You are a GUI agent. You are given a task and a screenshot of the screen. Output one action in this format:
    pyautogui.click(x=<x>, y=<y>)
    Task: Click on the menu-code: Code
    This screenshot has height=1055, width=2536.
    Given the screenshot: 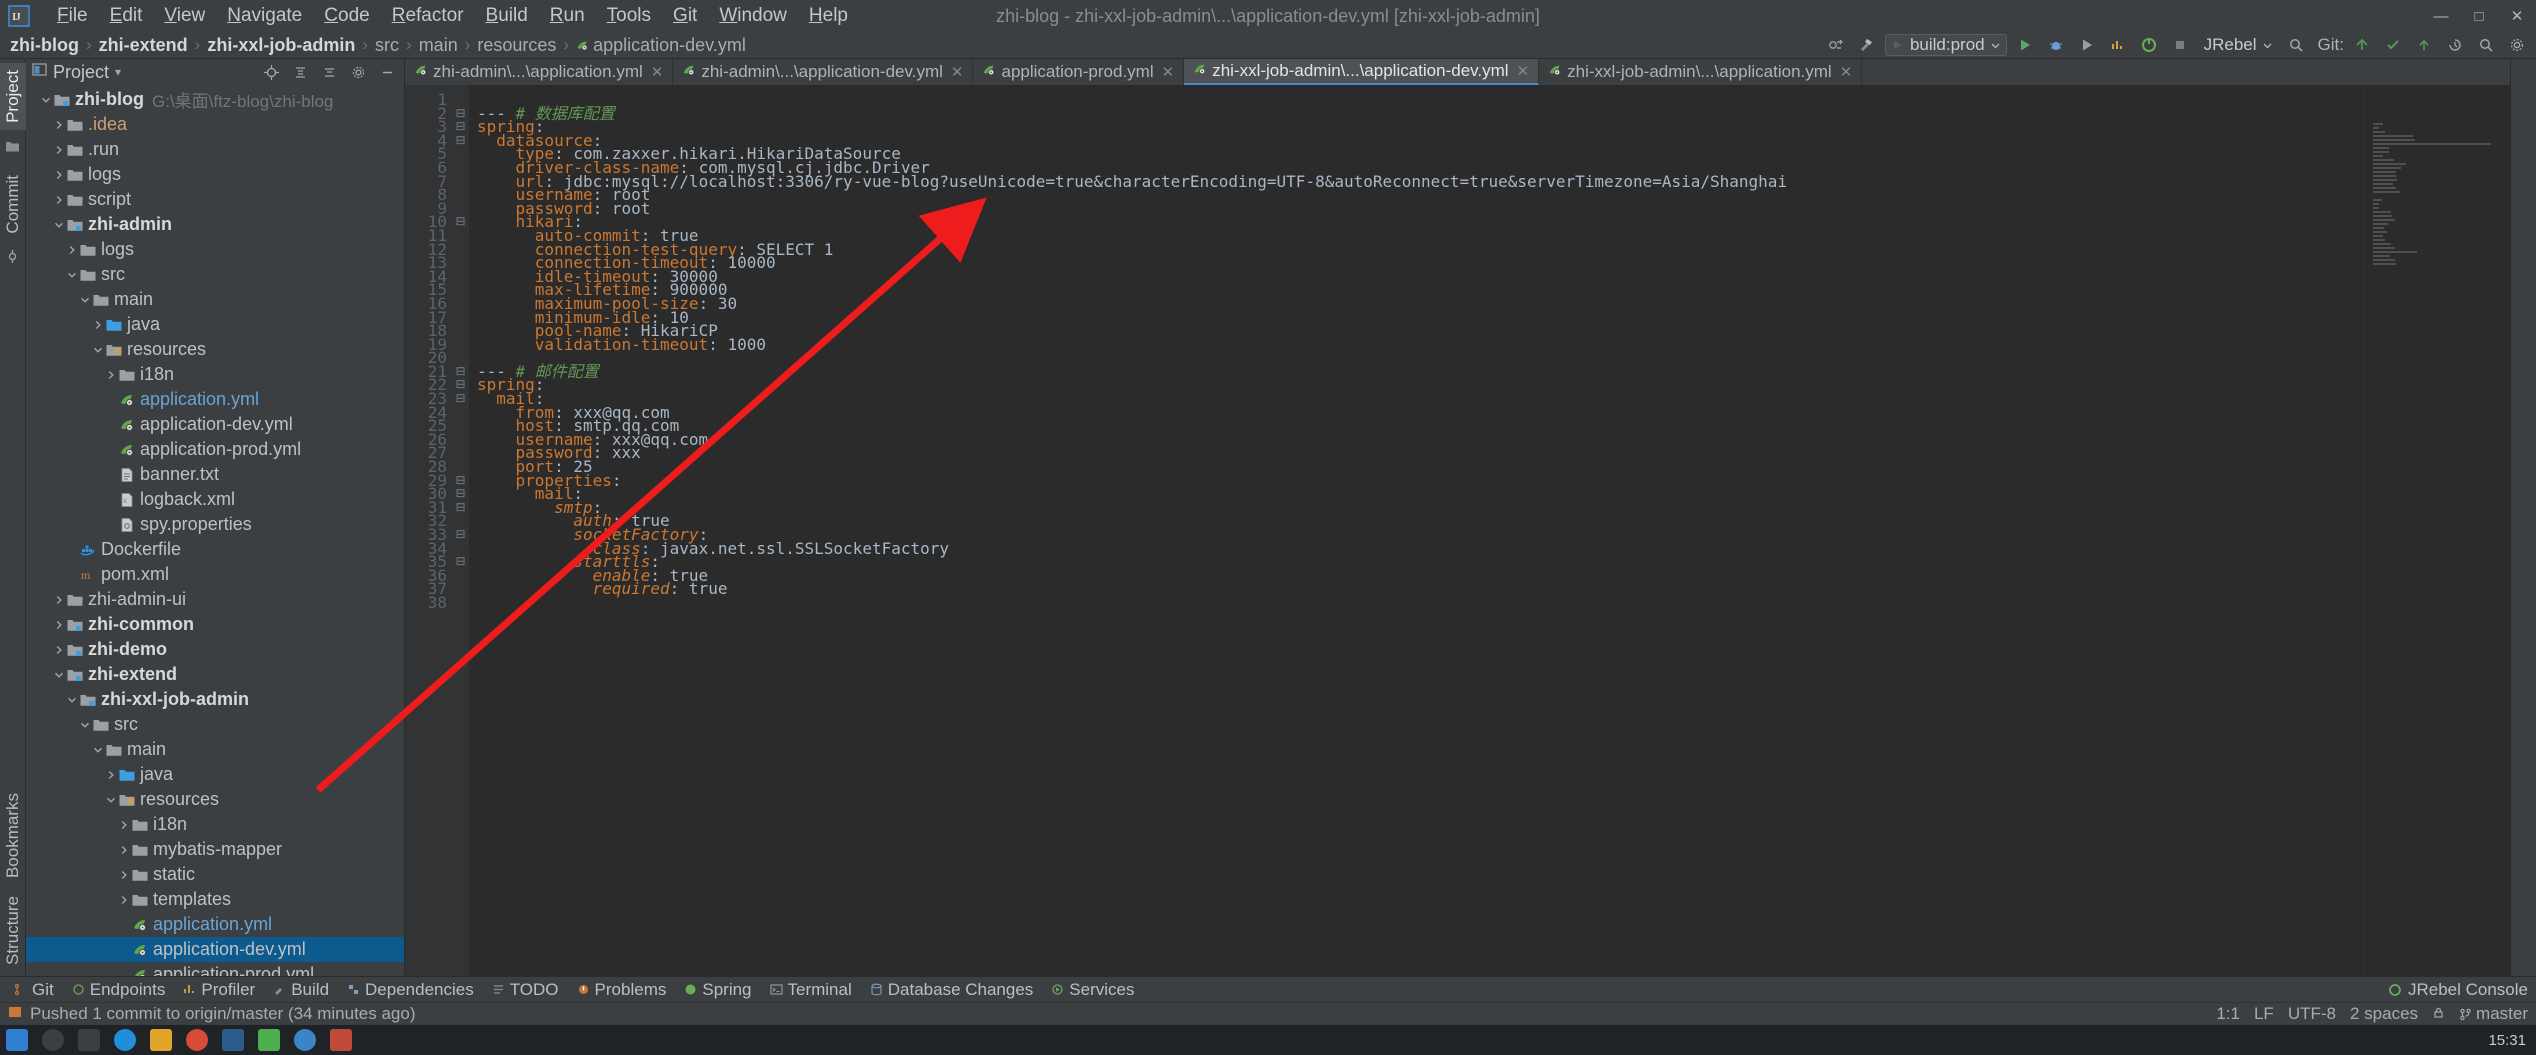 What is the action you would take?
    pyautogui.click(x=346, y=16)
    